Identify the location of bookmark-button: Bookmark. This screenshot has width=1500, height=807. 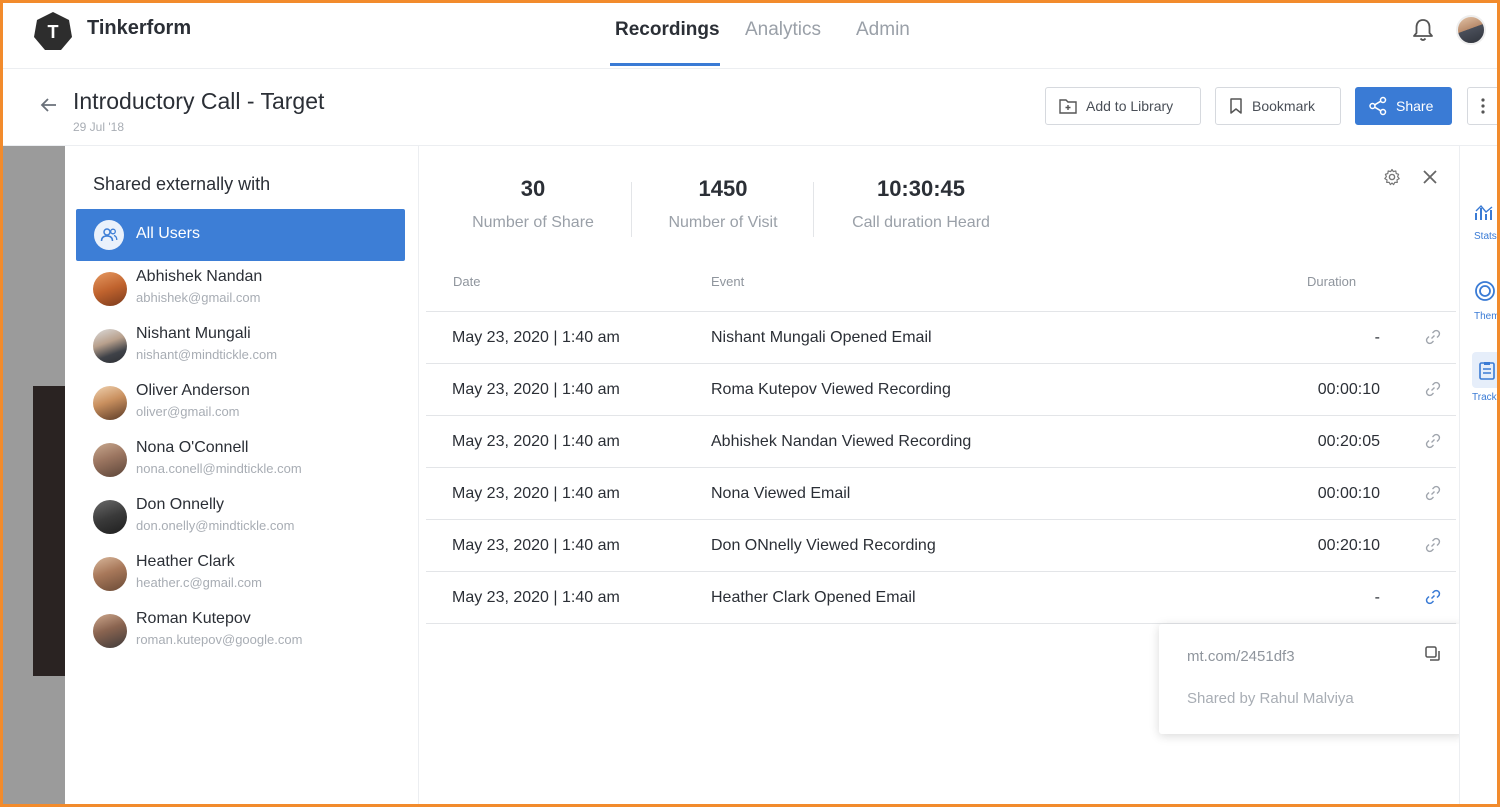
(1278, 106).